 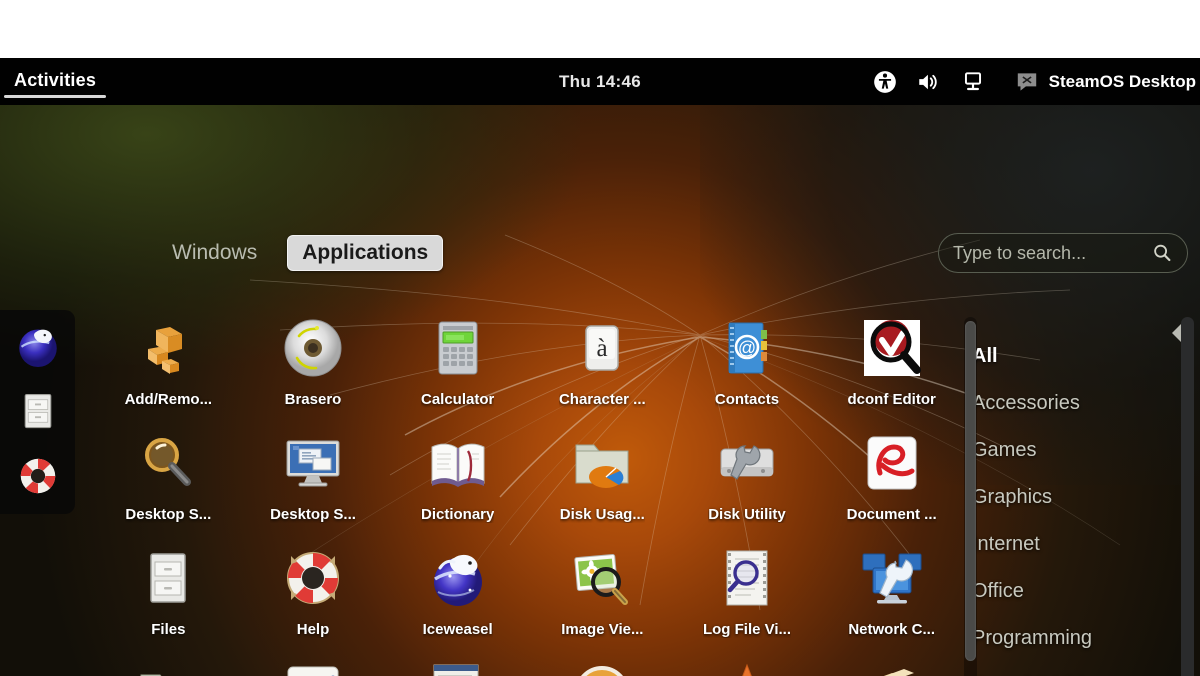 What do you see at coordinates (457, 514) in the screenshot?
I see `app-label: Dictionary` at bounding box center [457, 514].